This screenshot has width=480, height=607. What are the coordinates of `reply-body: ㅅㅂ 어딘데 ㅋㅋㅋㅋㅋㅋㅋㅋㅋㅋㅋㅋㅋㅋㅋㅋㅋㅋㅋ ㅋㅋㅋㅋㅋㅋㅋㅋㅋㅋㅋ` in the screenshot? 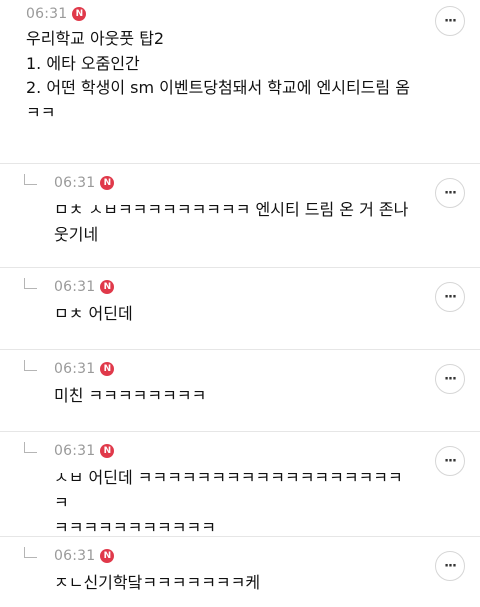 It's located at (232, 502).